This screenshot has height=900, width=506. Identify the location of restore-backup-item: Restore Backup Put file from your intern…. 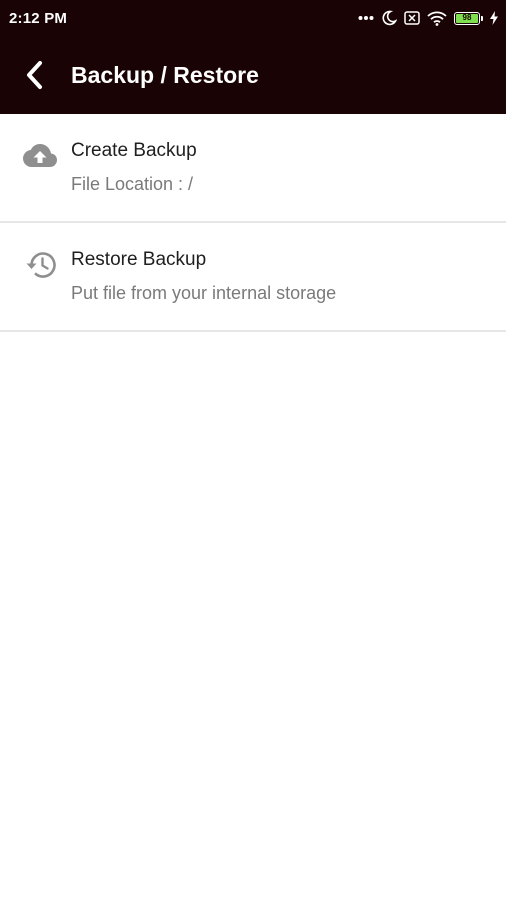
(253, 277).